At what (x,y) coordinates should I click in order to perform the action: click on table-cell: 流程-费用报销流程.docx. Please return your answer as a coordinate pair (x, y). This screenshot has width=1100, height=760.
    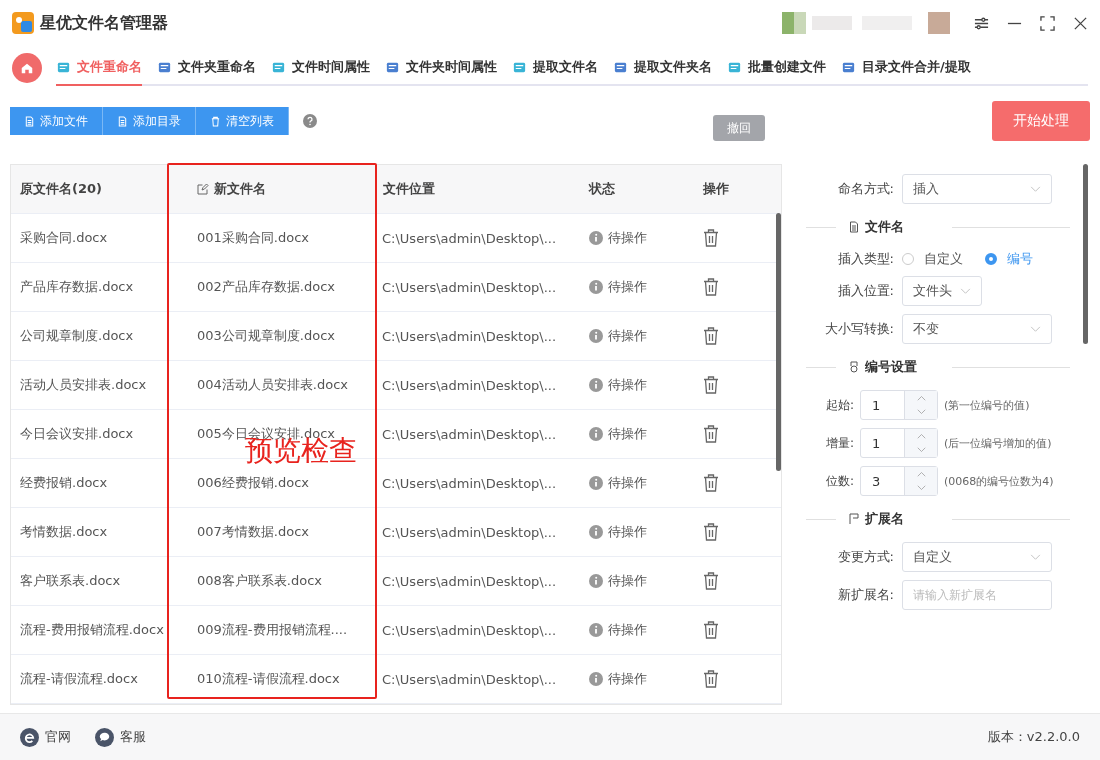
    Looking at the image, I should click on (92, 630).